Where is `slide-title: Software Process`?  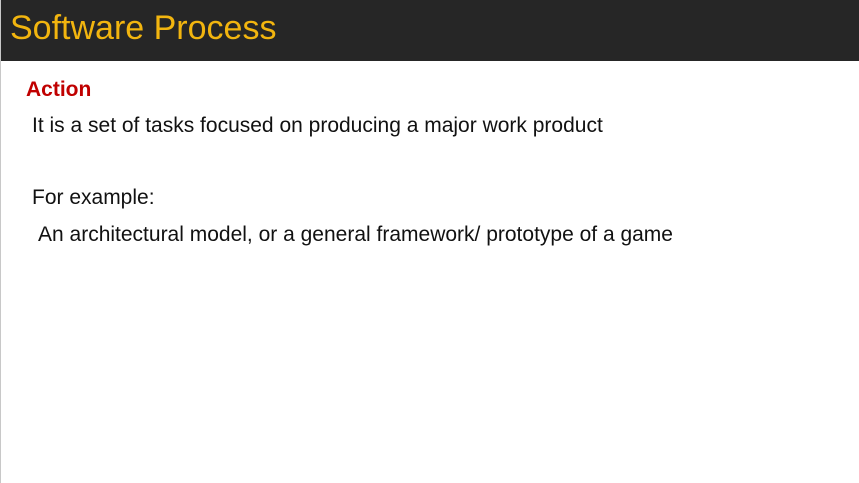
slide-title: Software Process is located at coordinates (143, 28).